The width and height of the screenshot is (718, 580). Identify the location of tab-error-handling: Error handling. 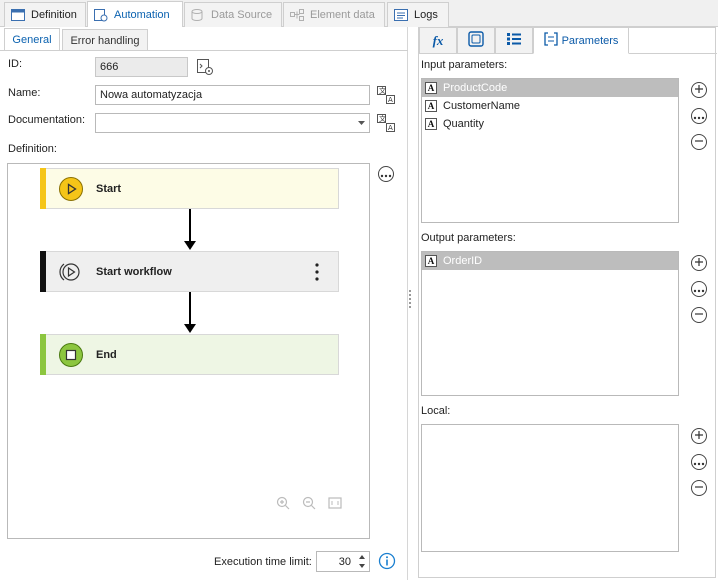
(105, 40).